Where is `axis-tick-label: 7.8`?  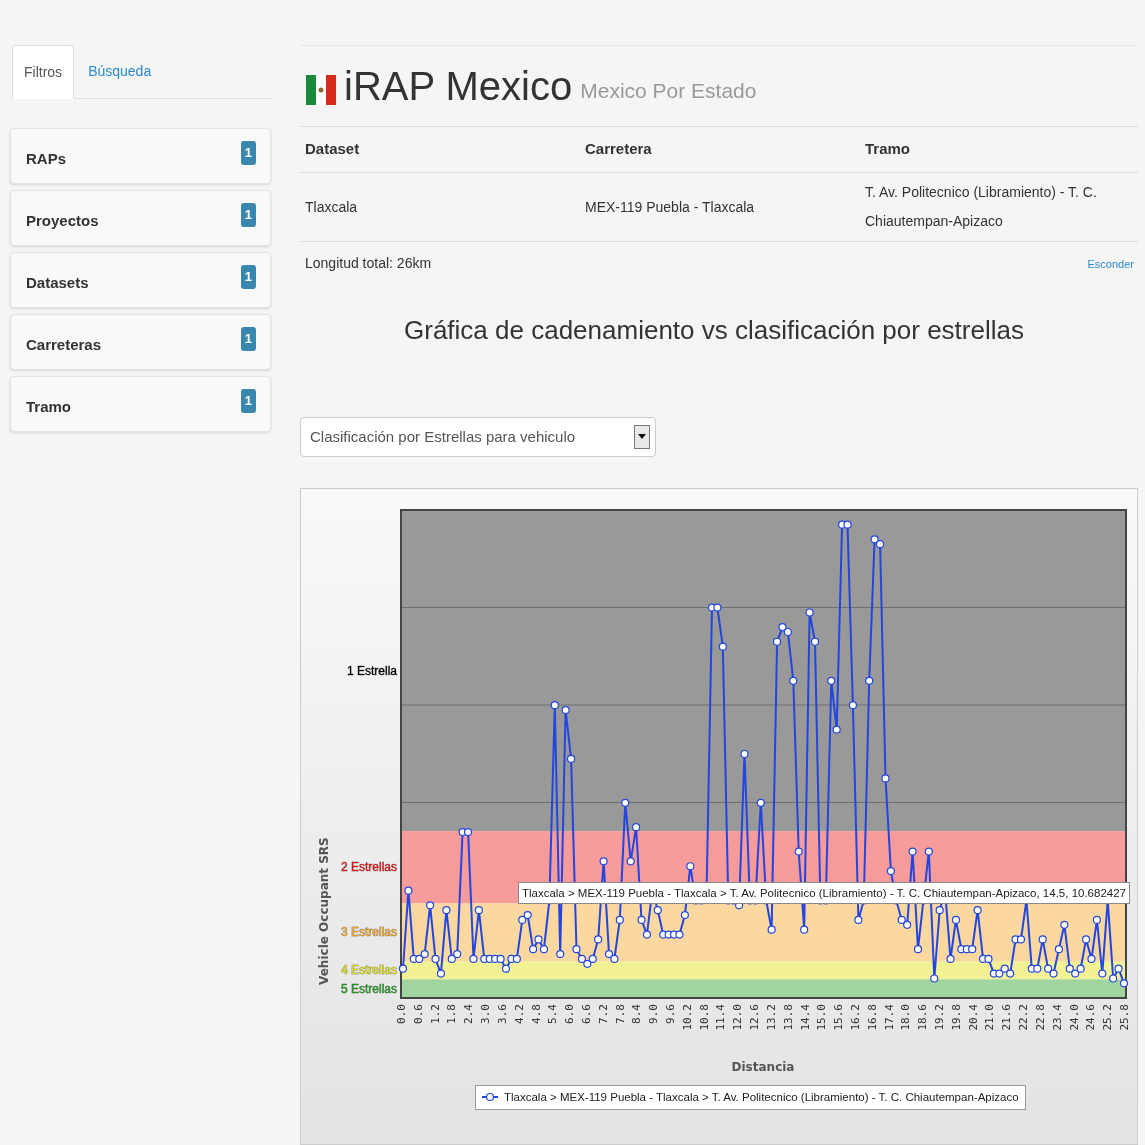
axis-tick-label: 7.8 is located at coordinates (620, 1013).